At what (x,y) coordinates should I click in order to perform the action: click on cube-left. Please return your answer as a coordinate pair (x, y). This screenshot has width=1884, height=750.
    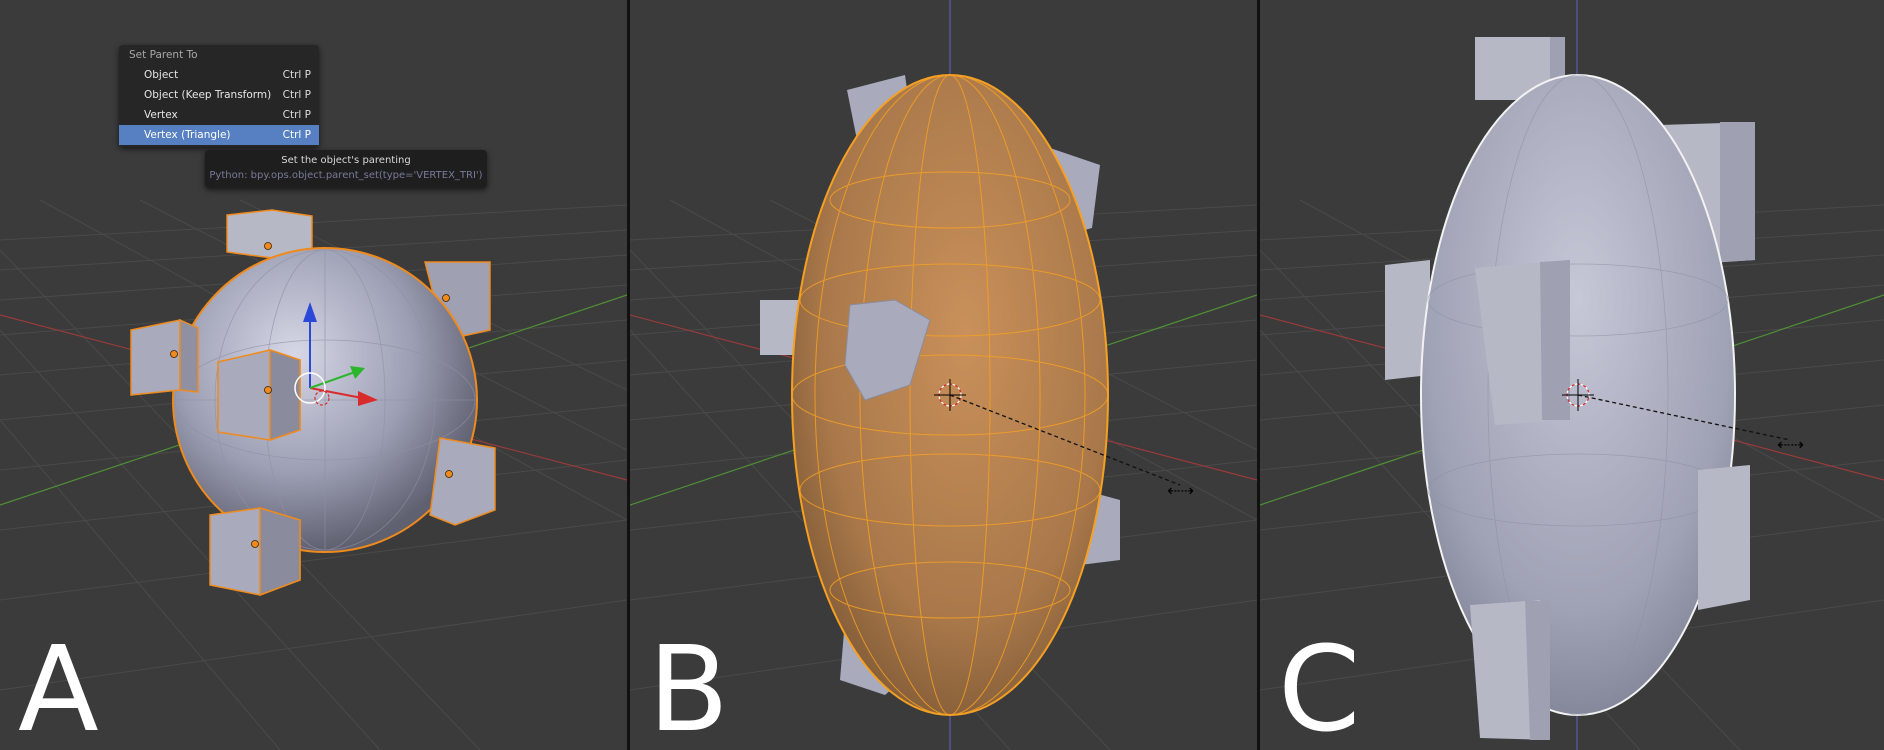
    Looking at the image, I should click on (164, 357).